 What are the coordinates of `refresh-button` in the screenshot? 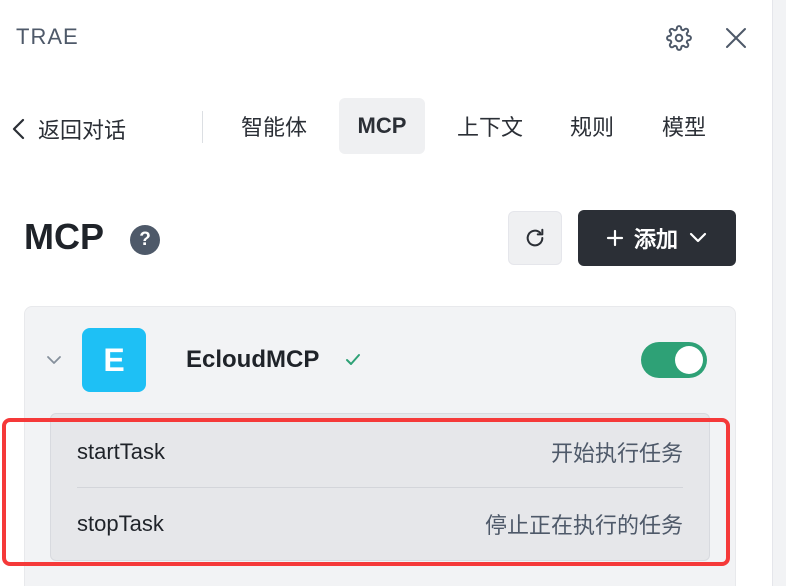 It's located at (535, 238).